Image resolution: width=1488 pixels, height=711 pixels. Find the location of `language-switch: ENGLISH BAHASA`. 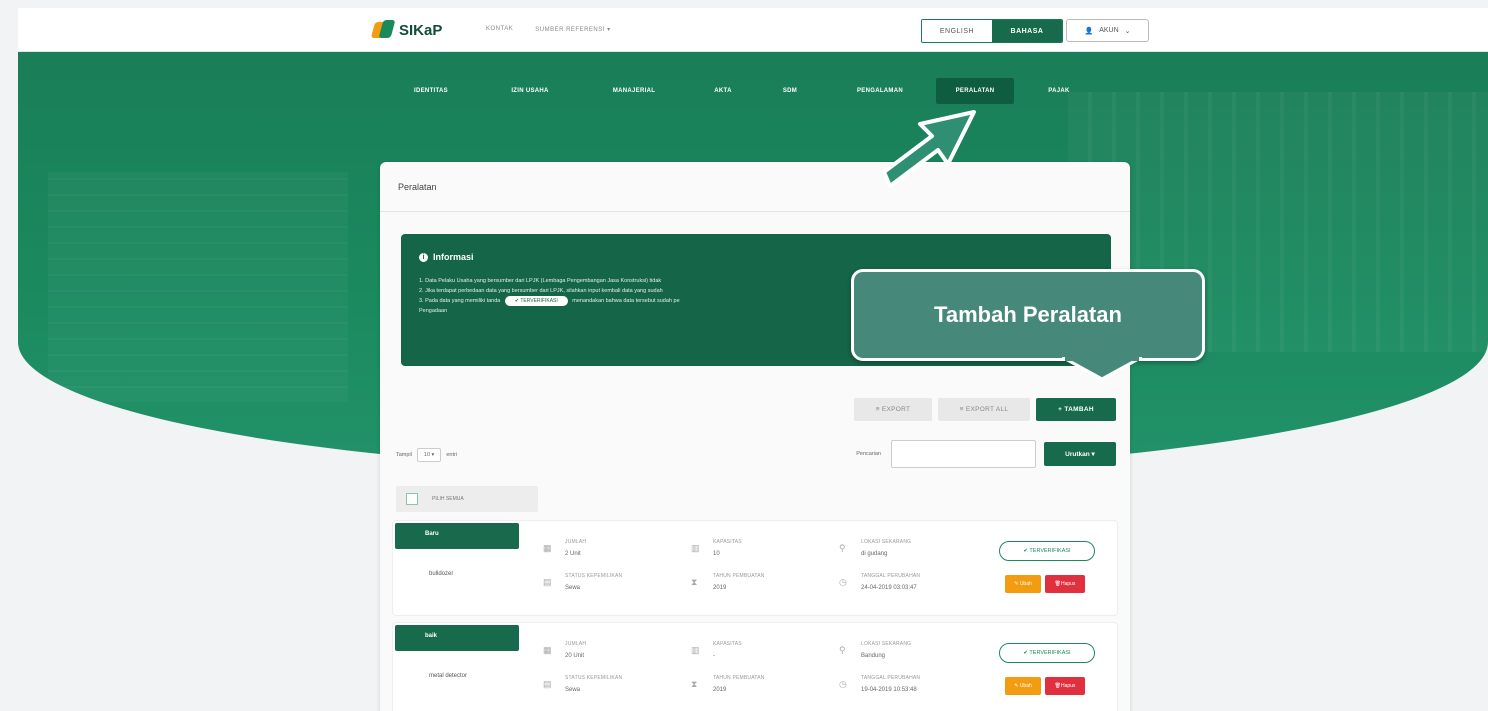

language-switch: ENGLISH BAHASA is located at coordinates (992, 31).